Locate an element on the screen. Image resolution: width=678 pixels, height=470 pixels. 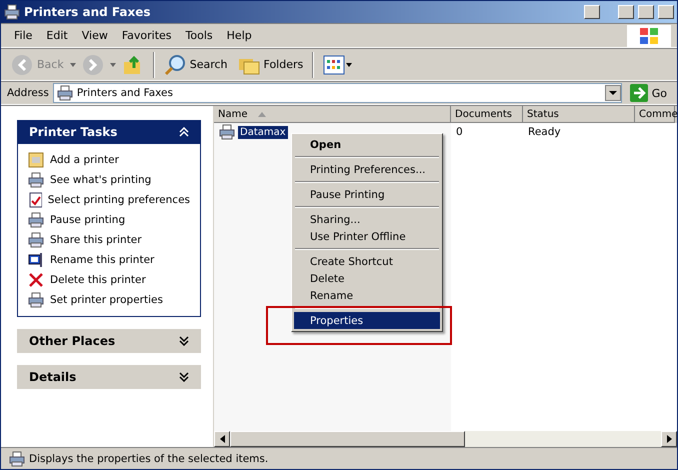
panel-header: Other Places is located at coordinates (109, 341).